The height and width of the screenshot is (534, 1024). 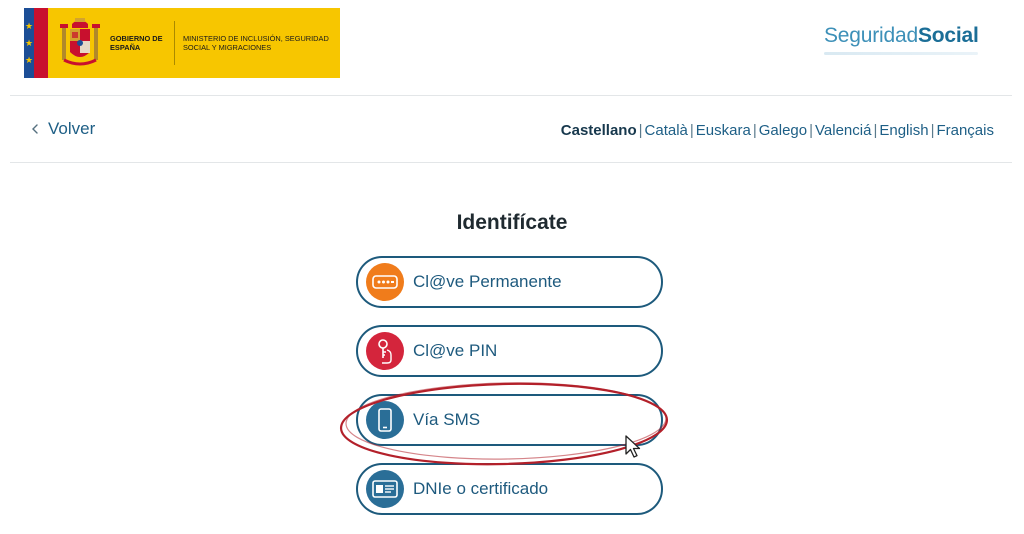 I want to click on option-clave-pin-button: Cl@ve PIN, so click(x=509, y=351).